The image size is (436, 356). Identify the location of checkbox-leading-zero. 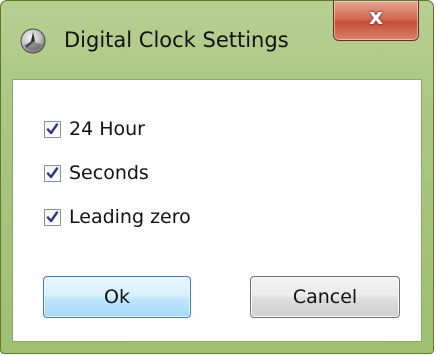
(52, 217).